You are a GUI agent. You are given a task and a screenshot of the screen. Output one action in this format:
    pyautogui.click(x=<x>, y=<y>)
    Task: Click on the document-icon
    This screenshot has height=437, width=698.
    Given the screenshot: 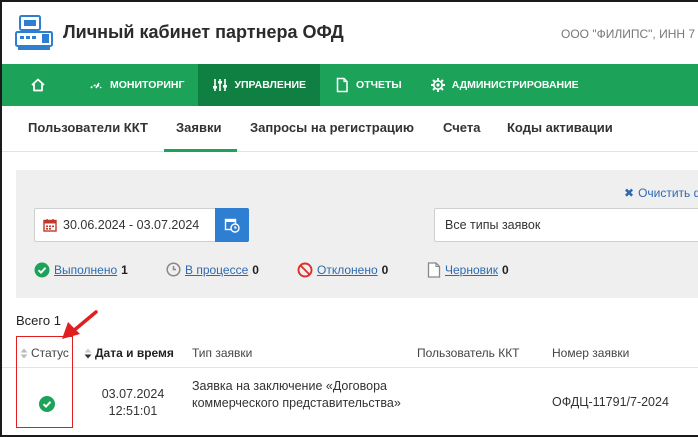 What is the action you would take?
    pyautogui.click(x=342, y=85)
    